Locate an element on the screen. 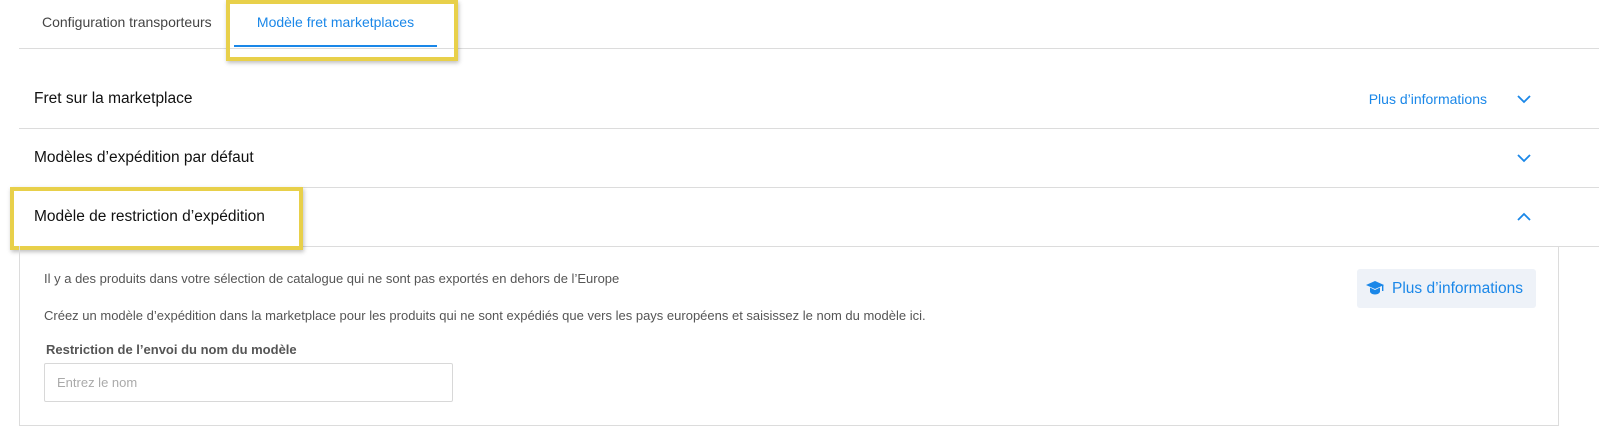 The width and height of the screenshot is (1611, 442). section-default-shipping-templates-title: Modèles d’expédition par défaut is located at coordinates (144, 157).